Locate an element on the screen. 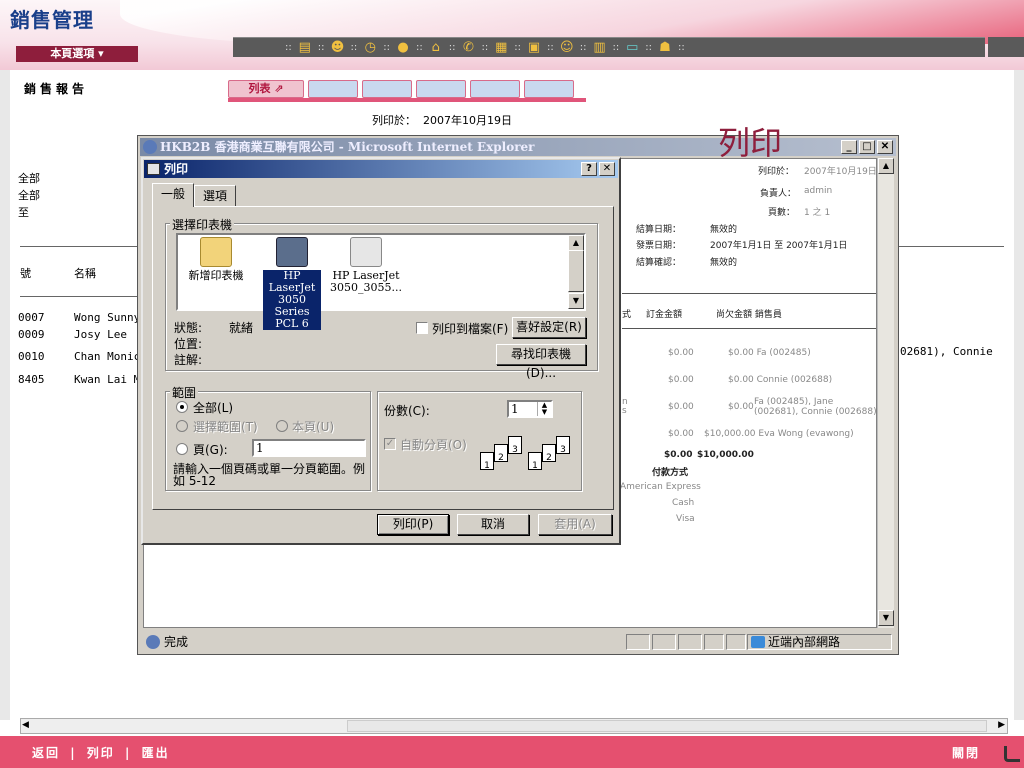 The width and height of the screenshot is (1024, 768). rpt-status-label: 結算確認： is located at coordinates (659, 263).